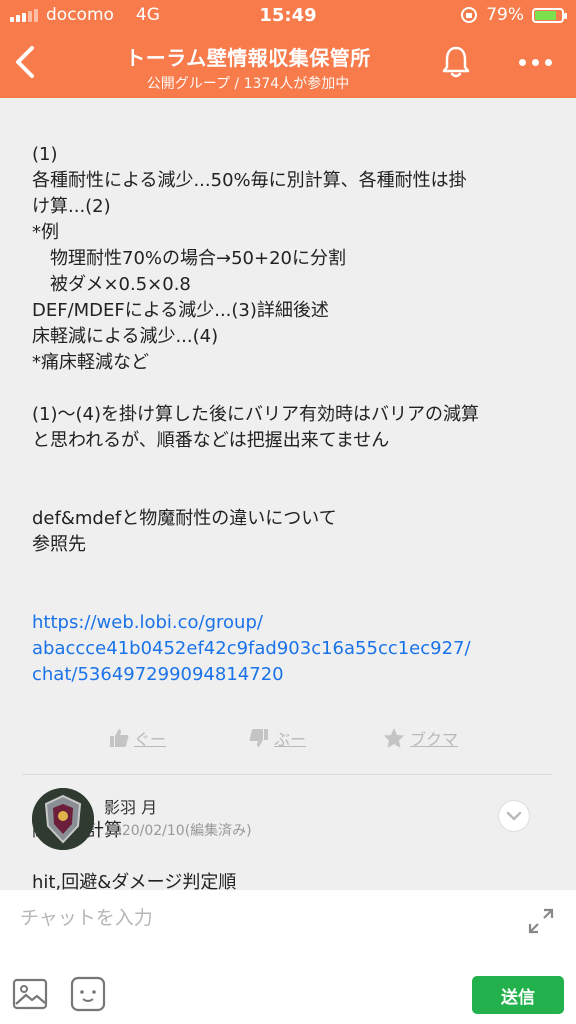  What do you see at coordinates (258, 738) in the screenshot?
I see `thumbs-down-icon` at bounding box center [258, 738].